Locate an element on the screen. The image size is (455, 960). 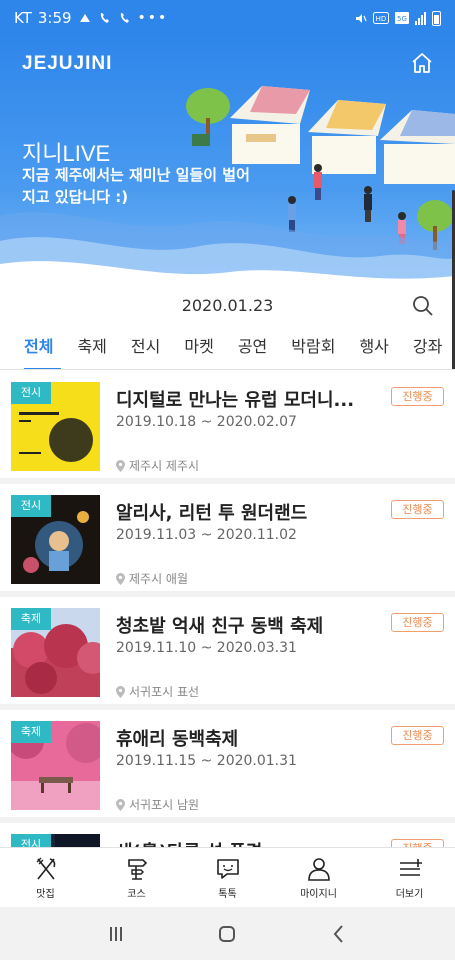
event-title: 청초밭 억새 친구 동백 축제 is located at coordinates (220, 626).